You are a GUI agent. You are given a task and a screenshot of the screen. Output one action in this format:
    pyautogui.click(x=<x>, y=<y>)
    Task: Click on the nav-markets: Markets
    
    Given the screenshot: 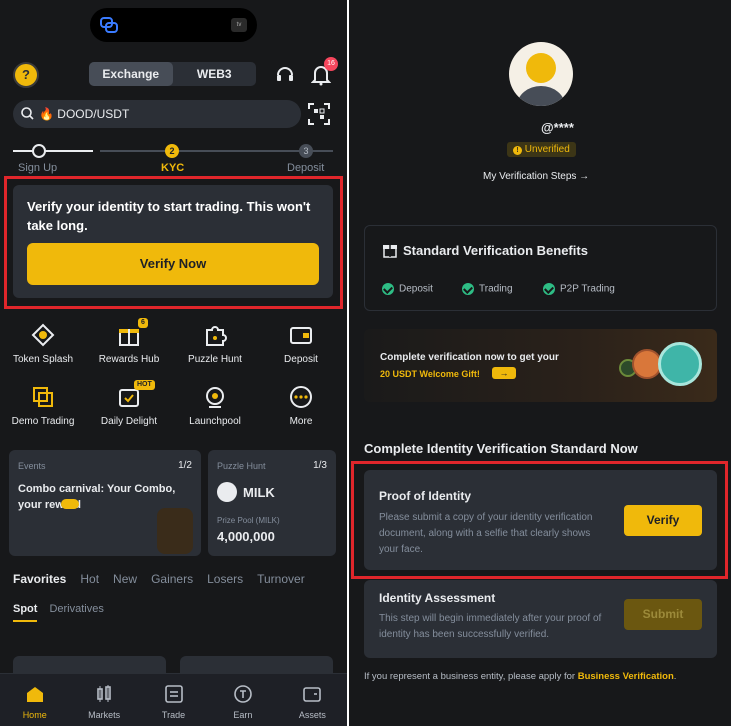 What is the action you would take?
    pyautogui.click(x=103, y=700)
    